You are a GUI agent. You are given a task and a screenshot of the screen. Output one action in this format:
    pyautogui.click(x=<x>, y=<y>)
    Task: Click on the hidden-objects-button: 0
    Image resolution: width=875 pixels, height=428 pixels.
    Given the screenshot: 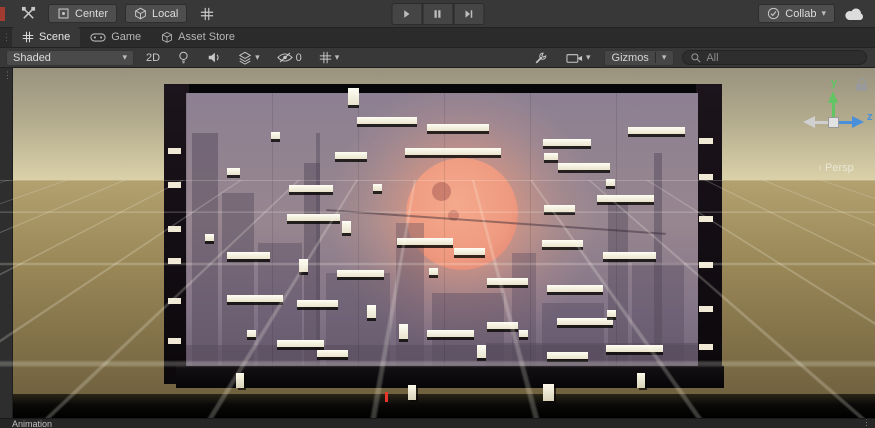 What is the action you would take?
    pyautogui.click(x=289, y=58)
    